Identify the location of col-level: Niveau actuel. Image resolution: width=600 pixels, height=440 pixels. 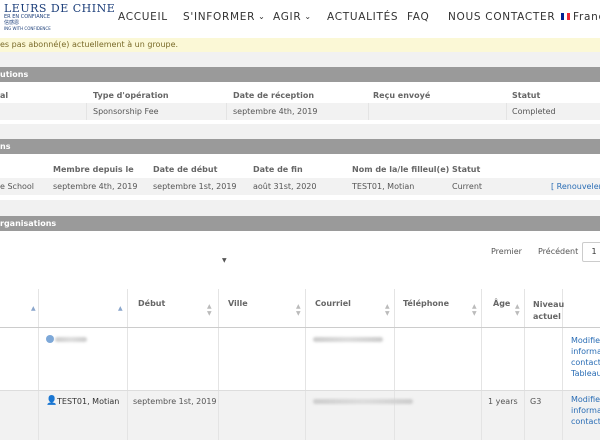
(548, 311).